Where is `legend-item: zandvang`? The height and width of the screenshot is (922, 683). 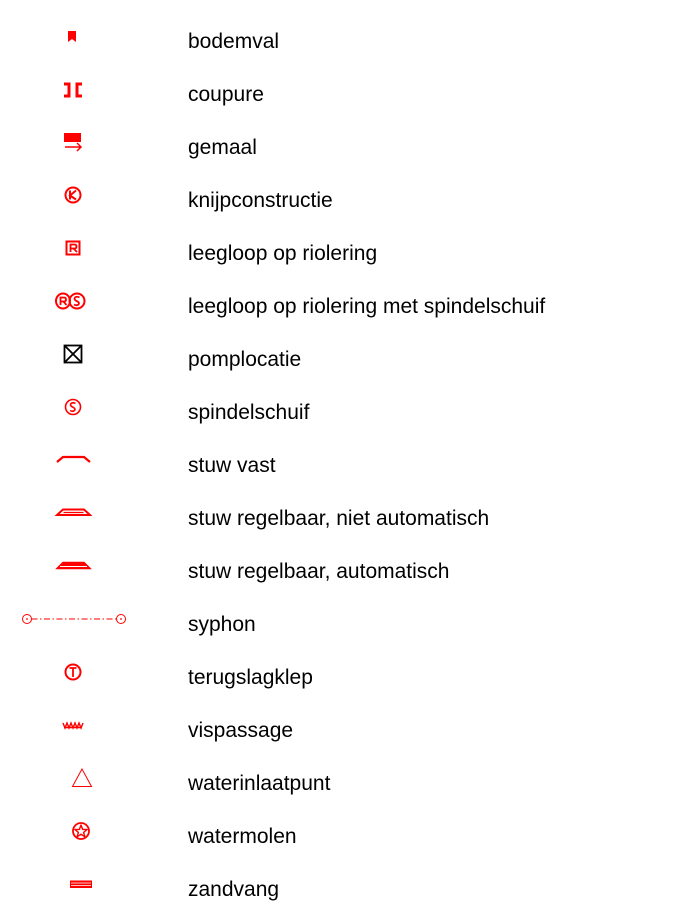 legend-item: zandvang is located at coordinates (341, 891).